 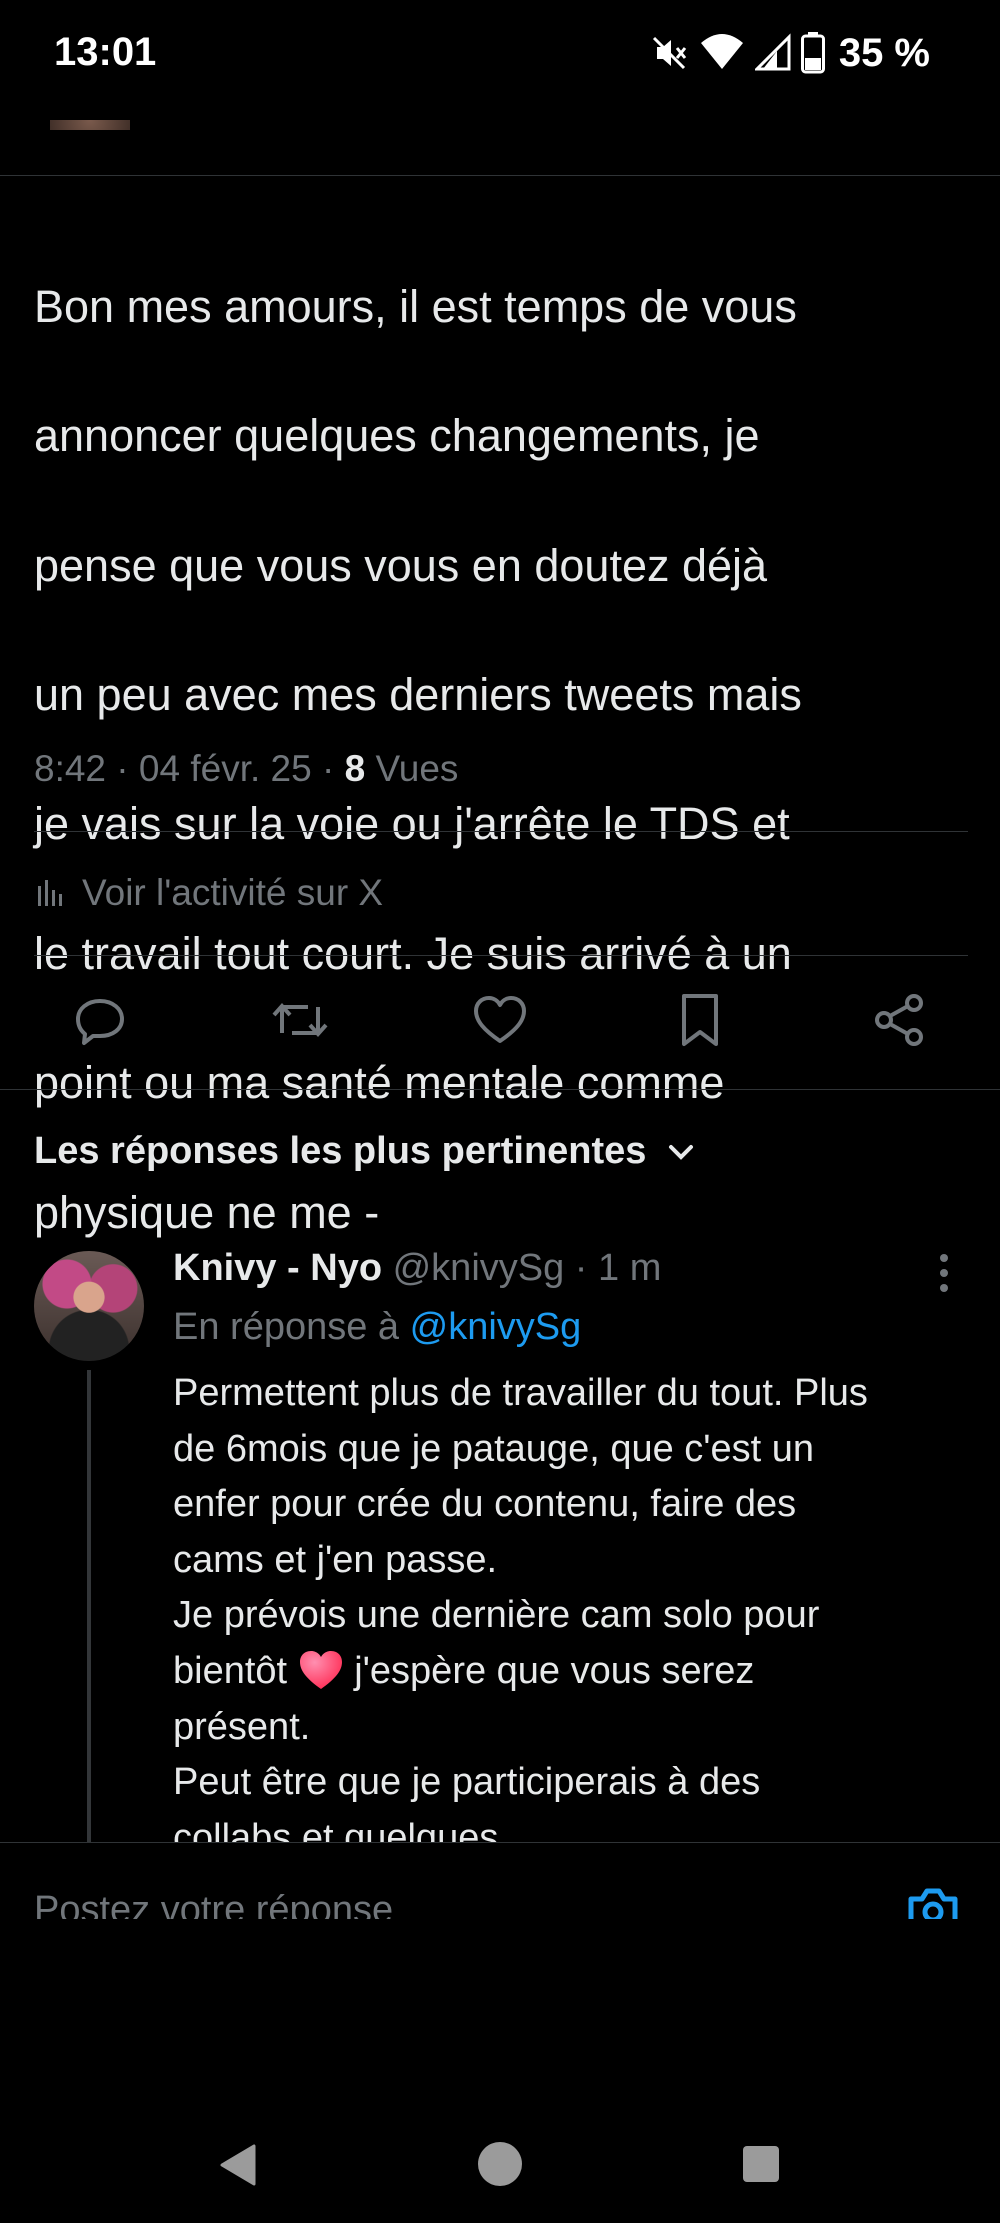 I want to click on share-icon, so click(x=899, y=1020).